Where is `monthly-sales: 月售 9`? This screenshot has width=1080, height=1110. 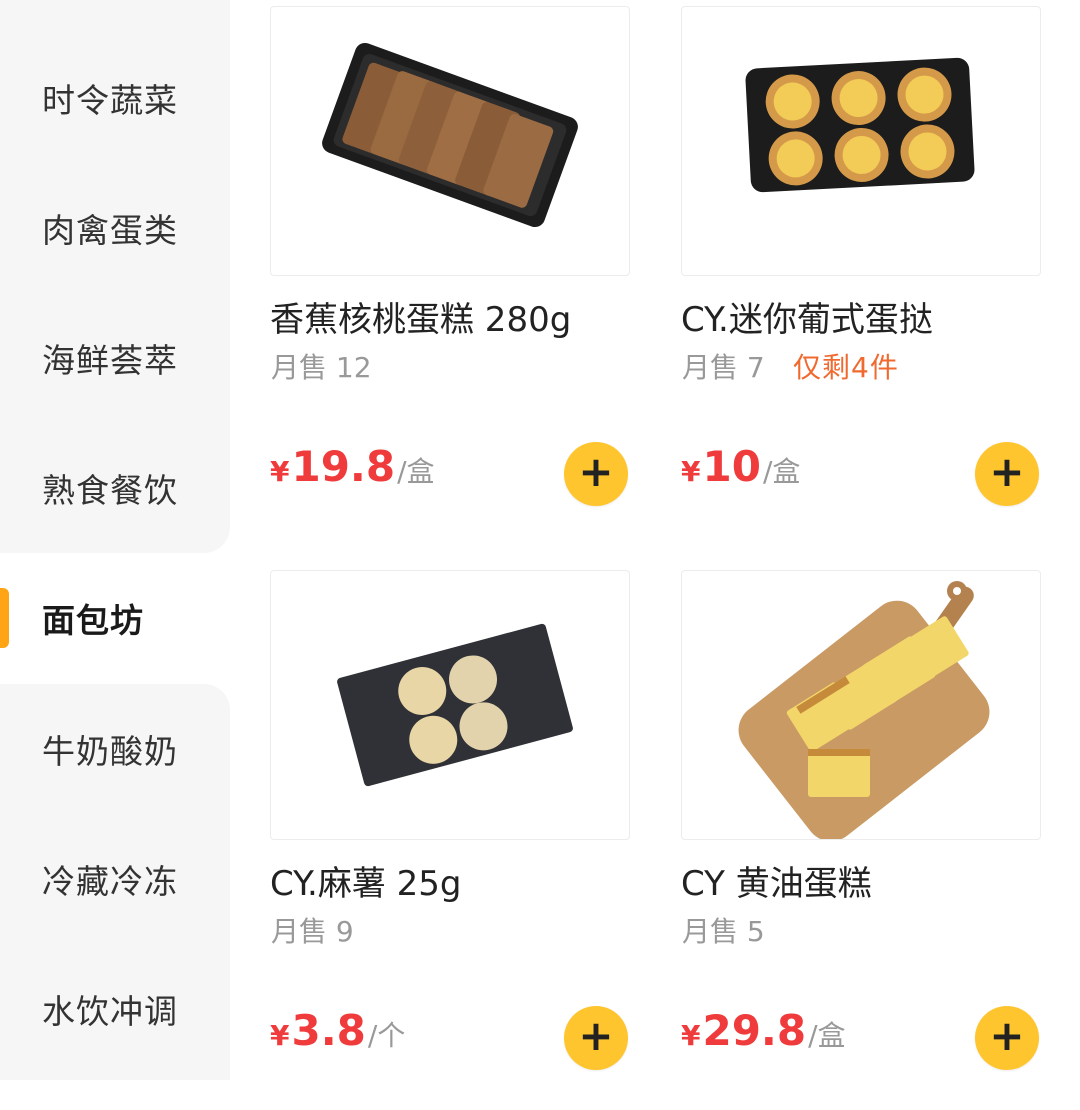 monthly-sales: 月售 9 is located at coordinates (312, 931).